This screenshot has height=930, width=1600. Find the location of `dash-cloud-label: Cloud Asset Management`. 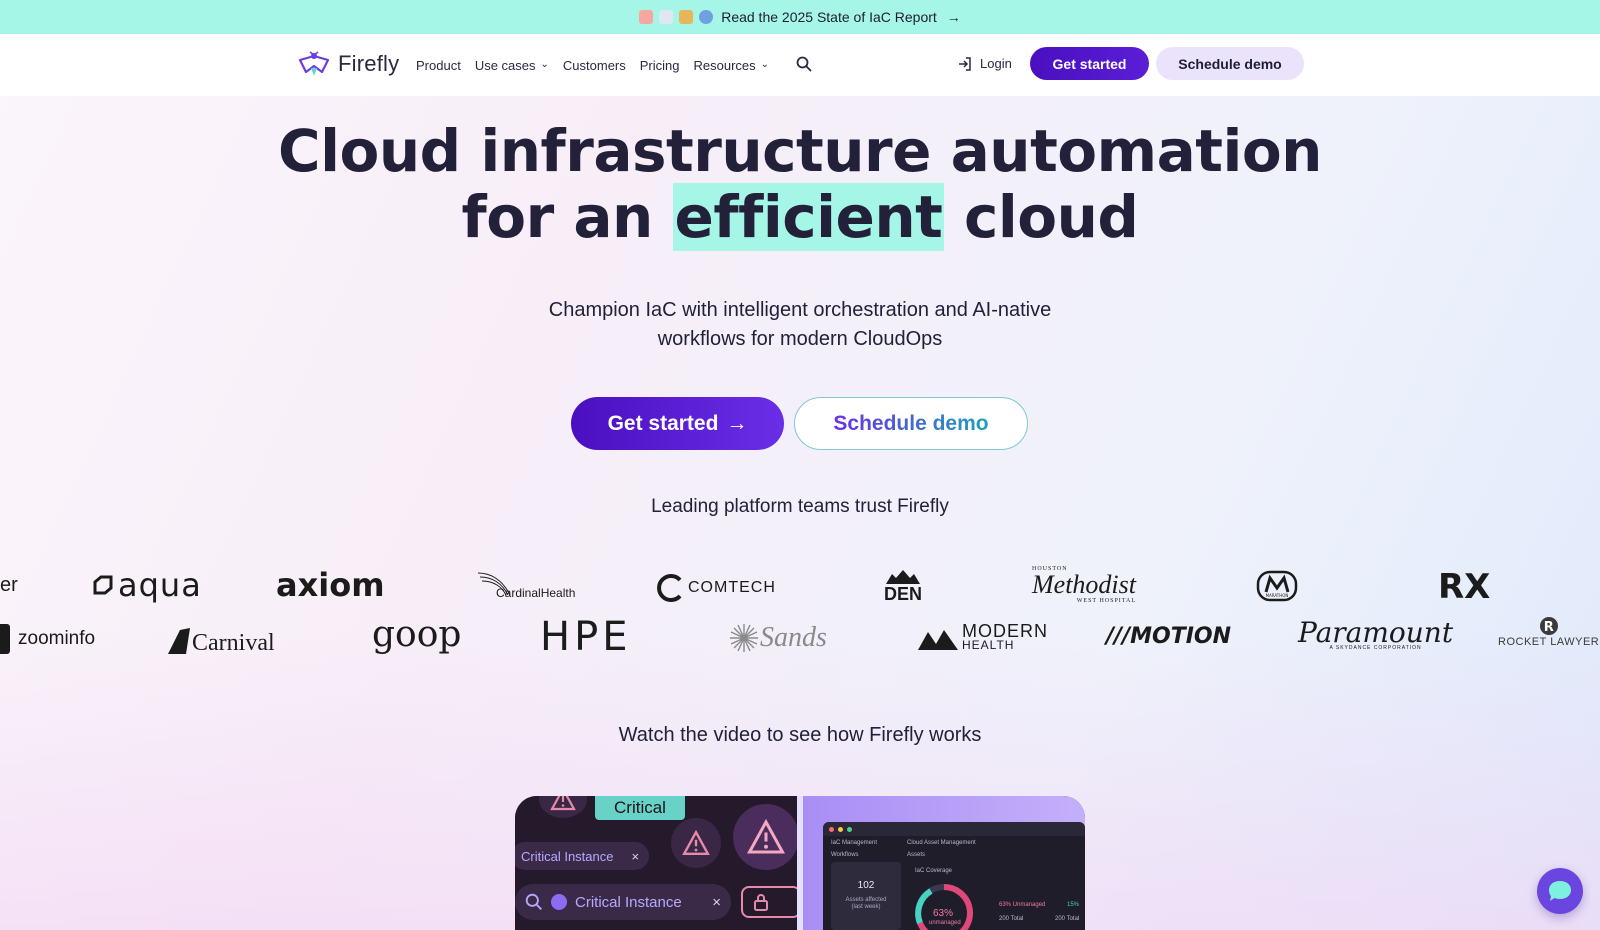

dash-cloud-label: Cloud Asset Management is located at coordinates (941, 843).